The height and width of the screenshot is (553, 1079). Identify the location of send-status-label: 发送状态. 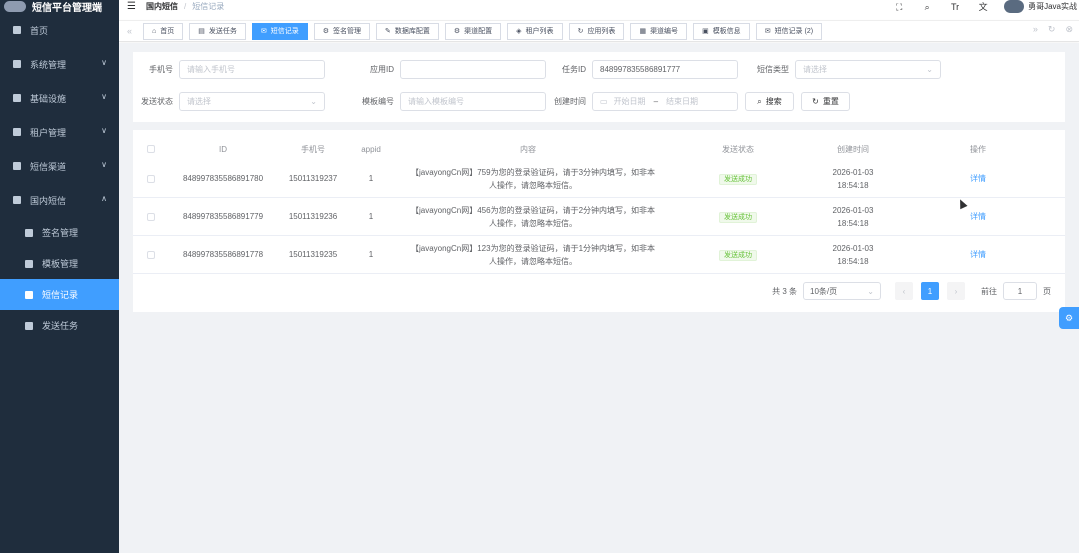
(157, 101).